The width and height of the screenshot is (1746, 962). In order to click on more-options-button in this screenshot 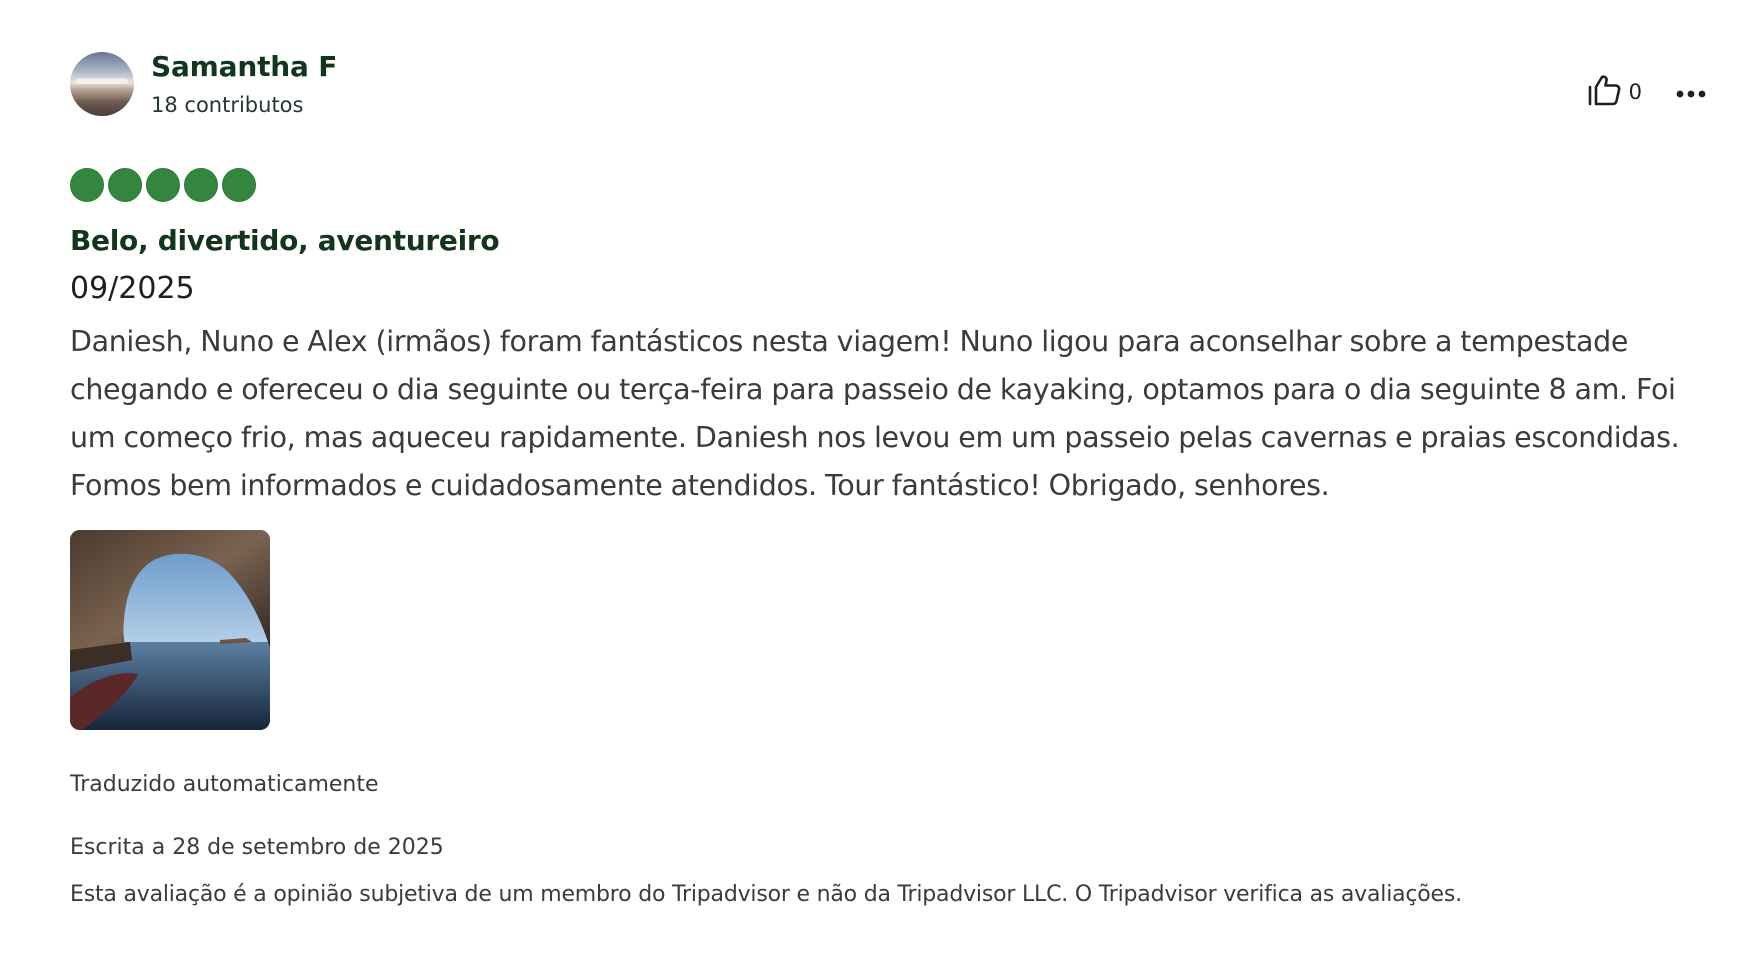, I will do `click(1691, 92)`.